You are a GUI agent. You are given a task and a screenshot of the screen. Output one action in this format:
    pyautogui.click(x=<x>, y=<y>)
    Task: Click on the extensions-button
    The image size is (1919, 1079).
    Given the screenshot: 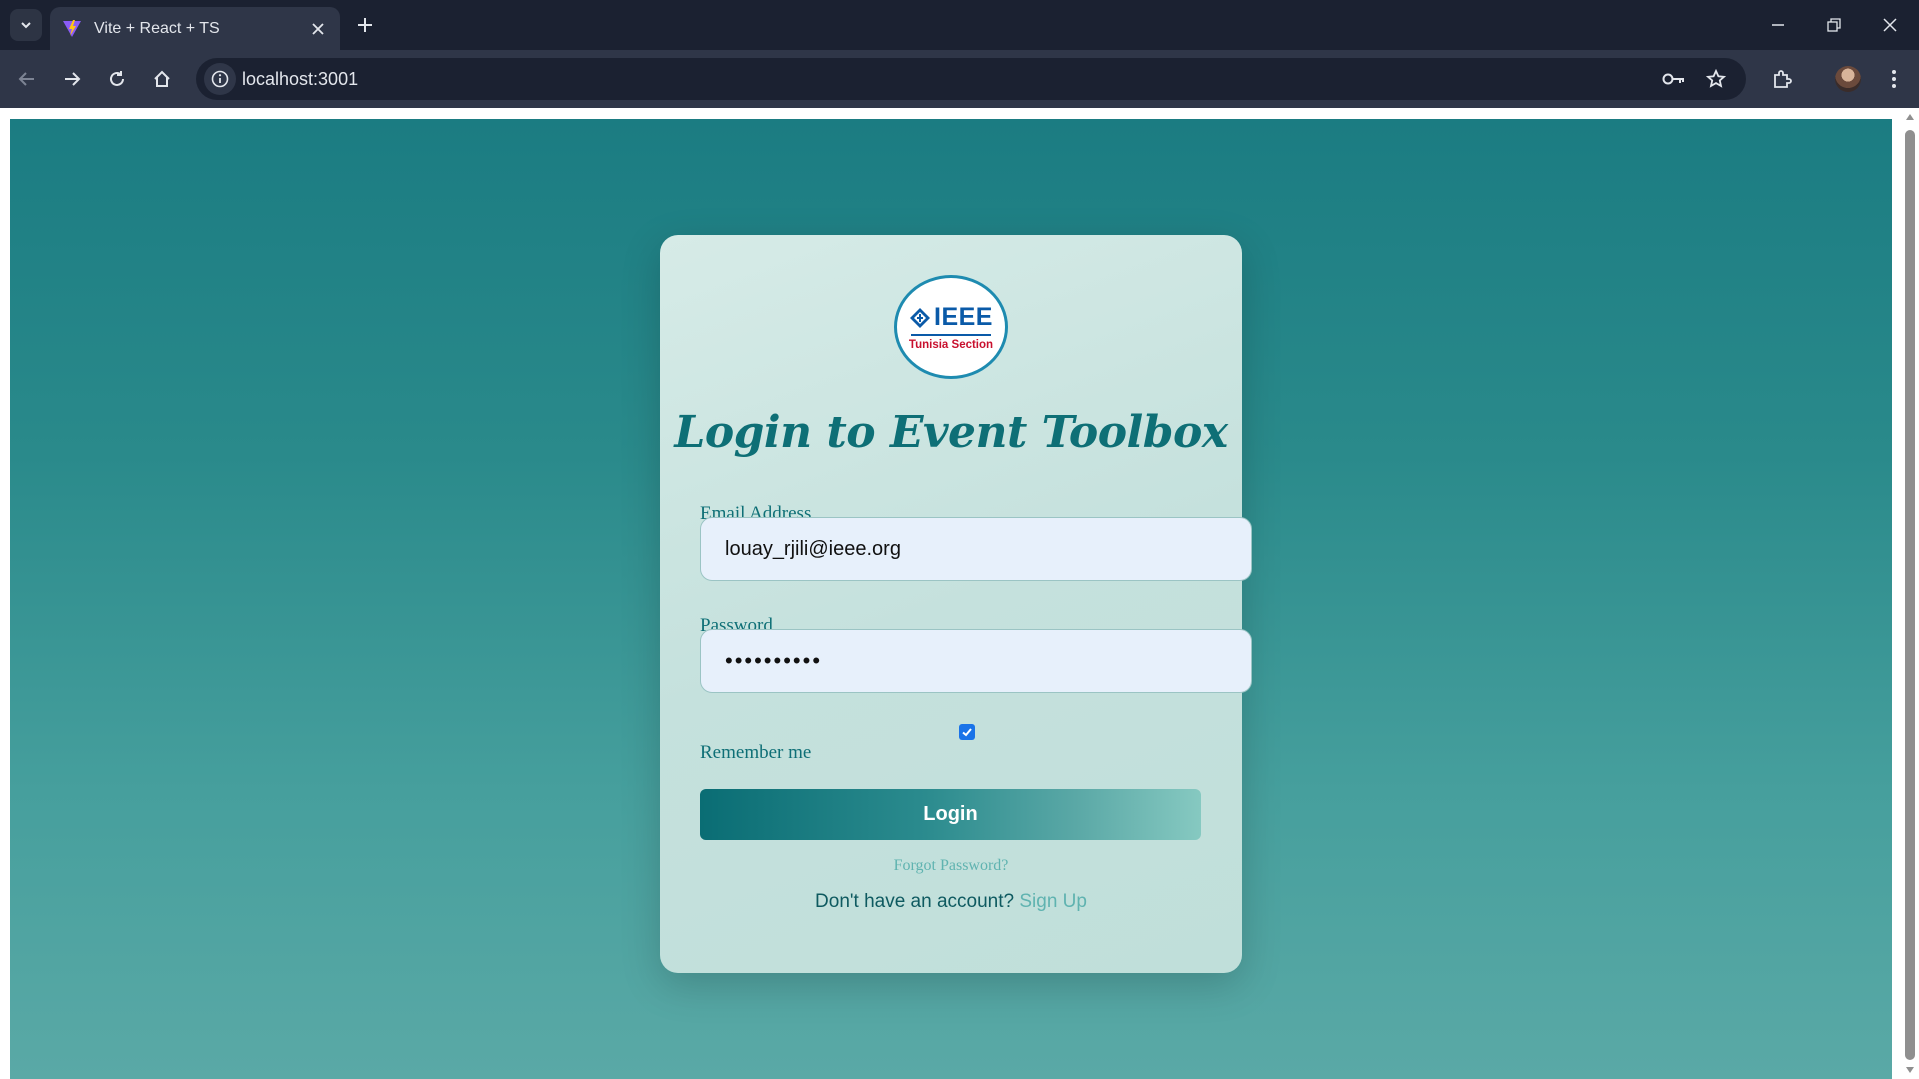 What is the action you would take?
    pyautogui.click(x=1782, y=79)
    